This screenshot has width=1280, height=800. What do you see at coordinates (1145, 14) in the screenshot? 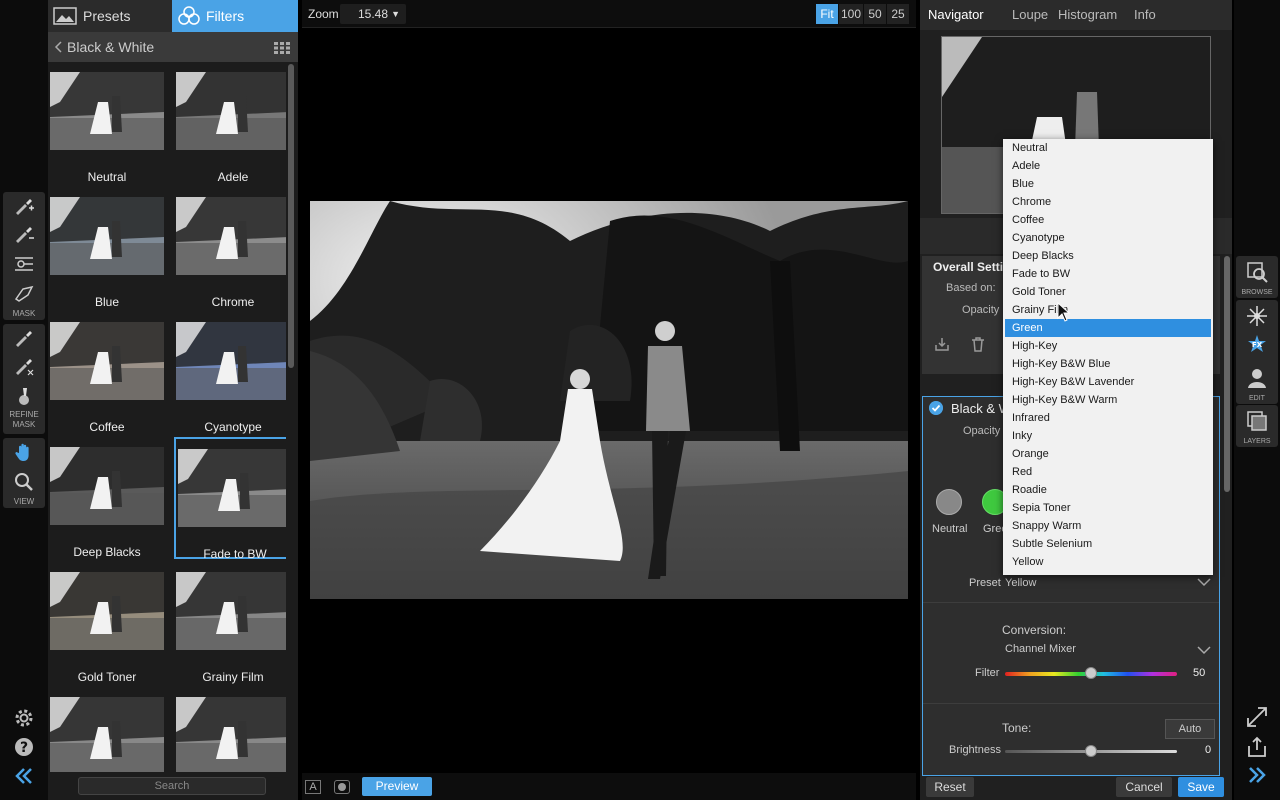
I see `tab-info: Info` at bounding box center [1145, 14].